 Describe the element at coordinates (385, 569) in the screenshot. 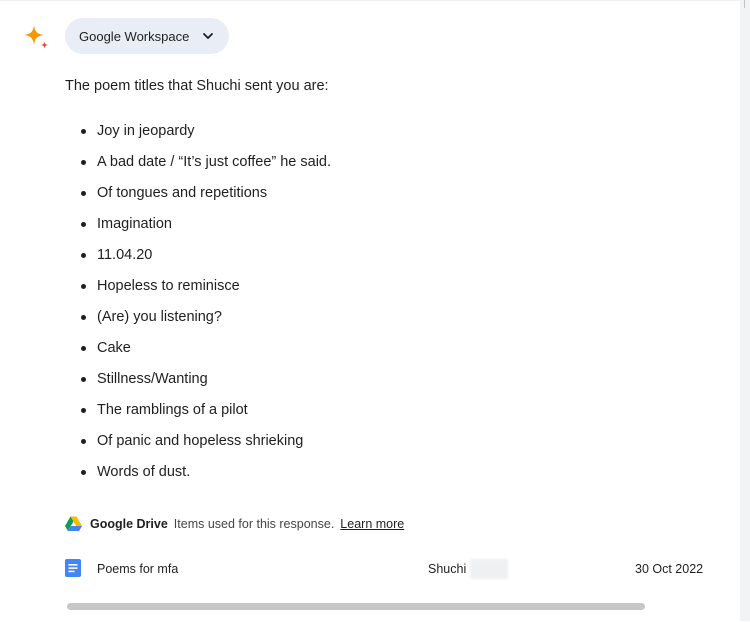

I see `source-file-row: Poems for mfa Shuchi 30 Oct 2022` at that location.